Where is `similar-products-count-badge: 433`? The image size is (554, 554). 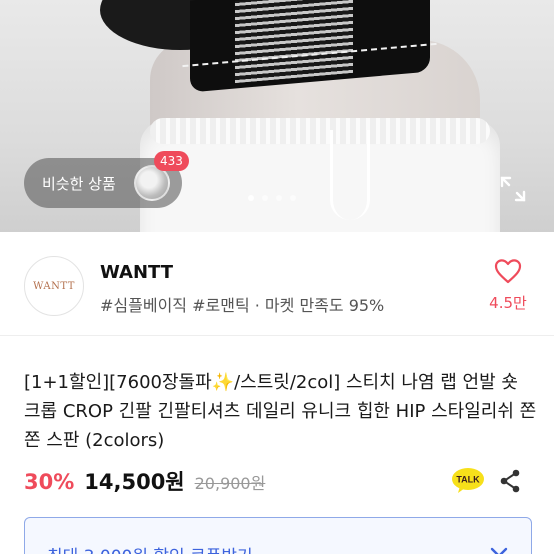 similar-products-count-badge: 433 is located at coordinates (171, 161).